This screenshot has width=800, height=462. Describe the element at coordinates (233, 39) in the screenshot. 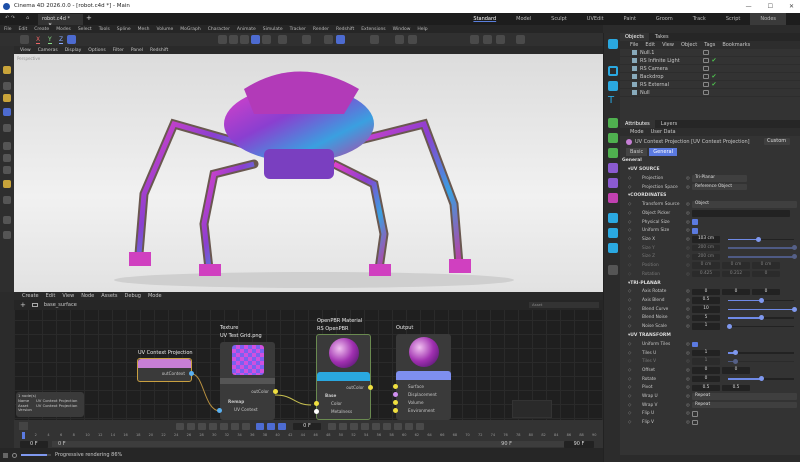

I see `render-settings-icon` at that location.